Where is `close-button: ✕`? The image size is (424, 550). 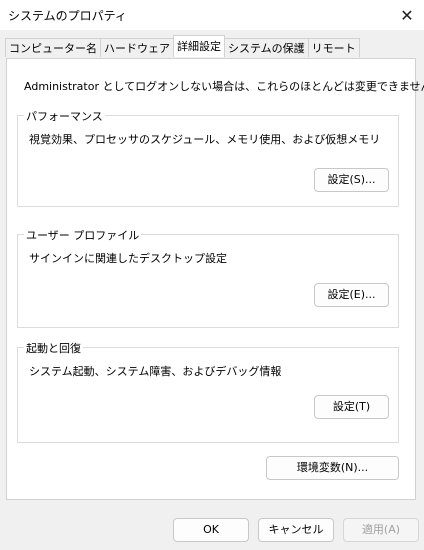 close-button: ✕ is located at coordinates (407, 15).